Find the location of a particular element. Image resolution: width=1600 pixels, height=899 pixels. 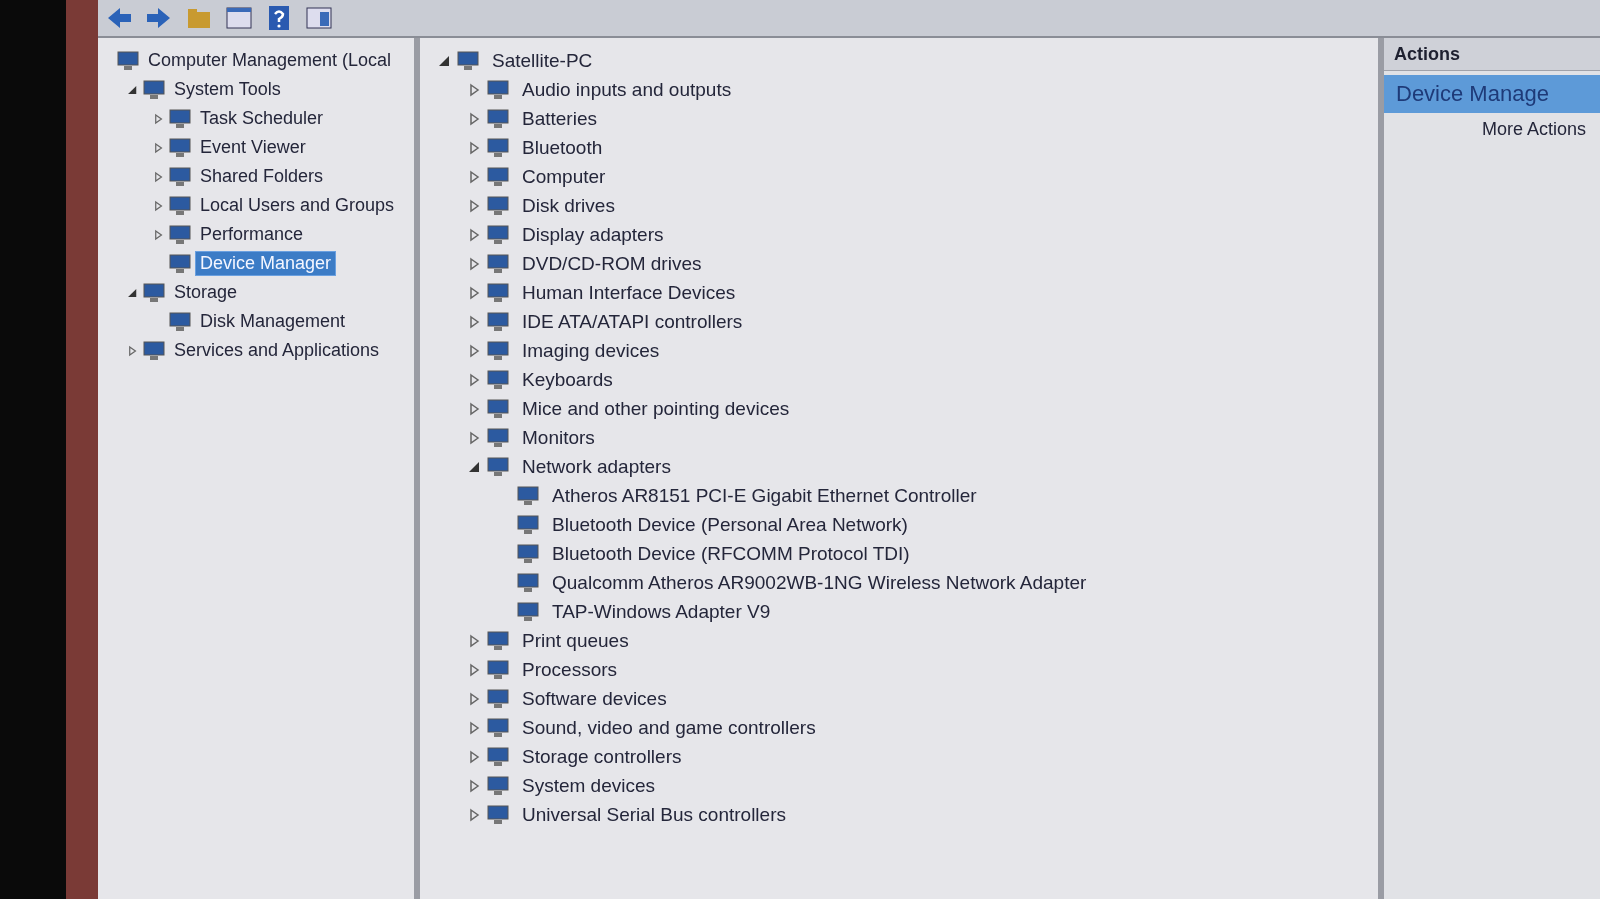

tree-item: Services and Applications is located at coordinates (277, 350).